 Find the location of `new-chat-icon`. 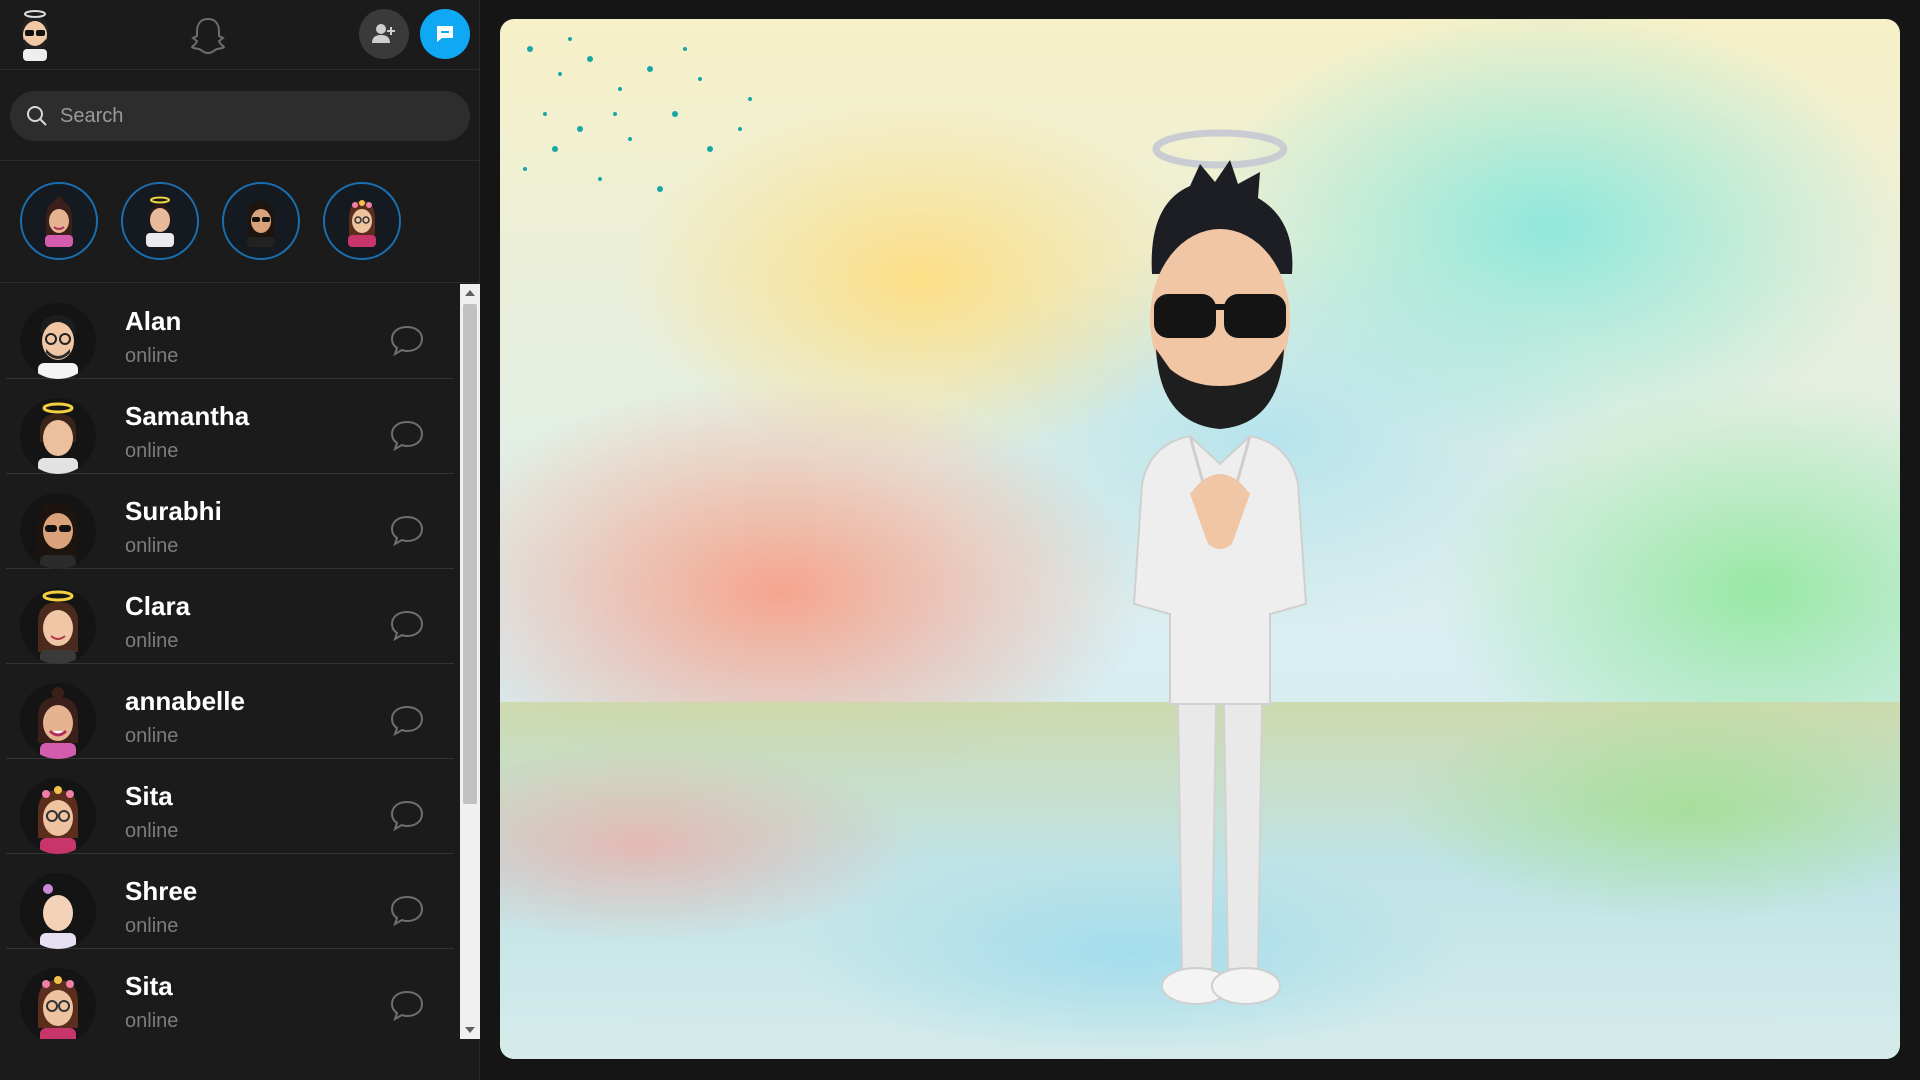

new-chat-icon is located at coordinates (445, 34).